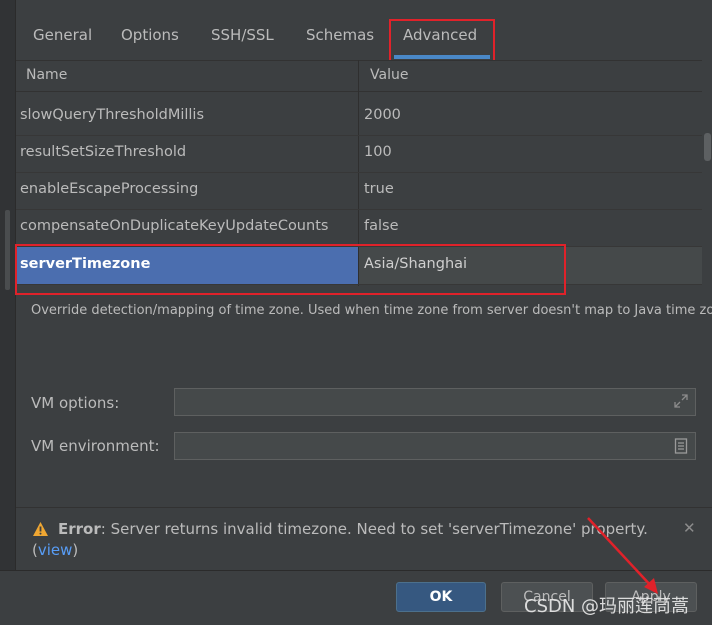  I want to click on tab-ssh-ssl: SSH/SSL, so click(242, 38).